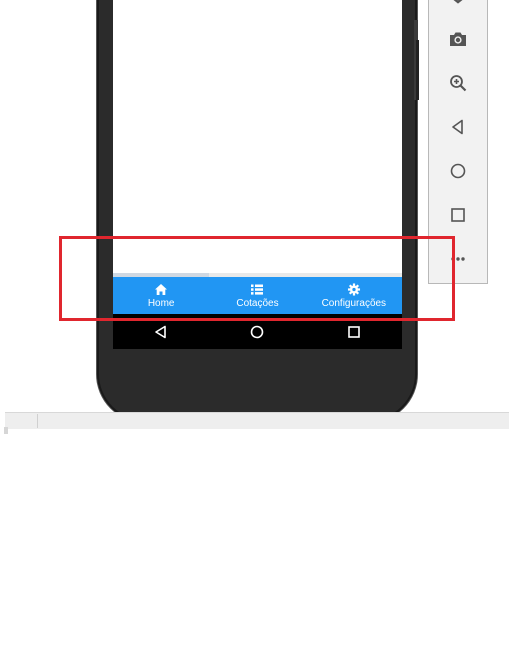  I want to click on zoom-button, so click(458, 83).